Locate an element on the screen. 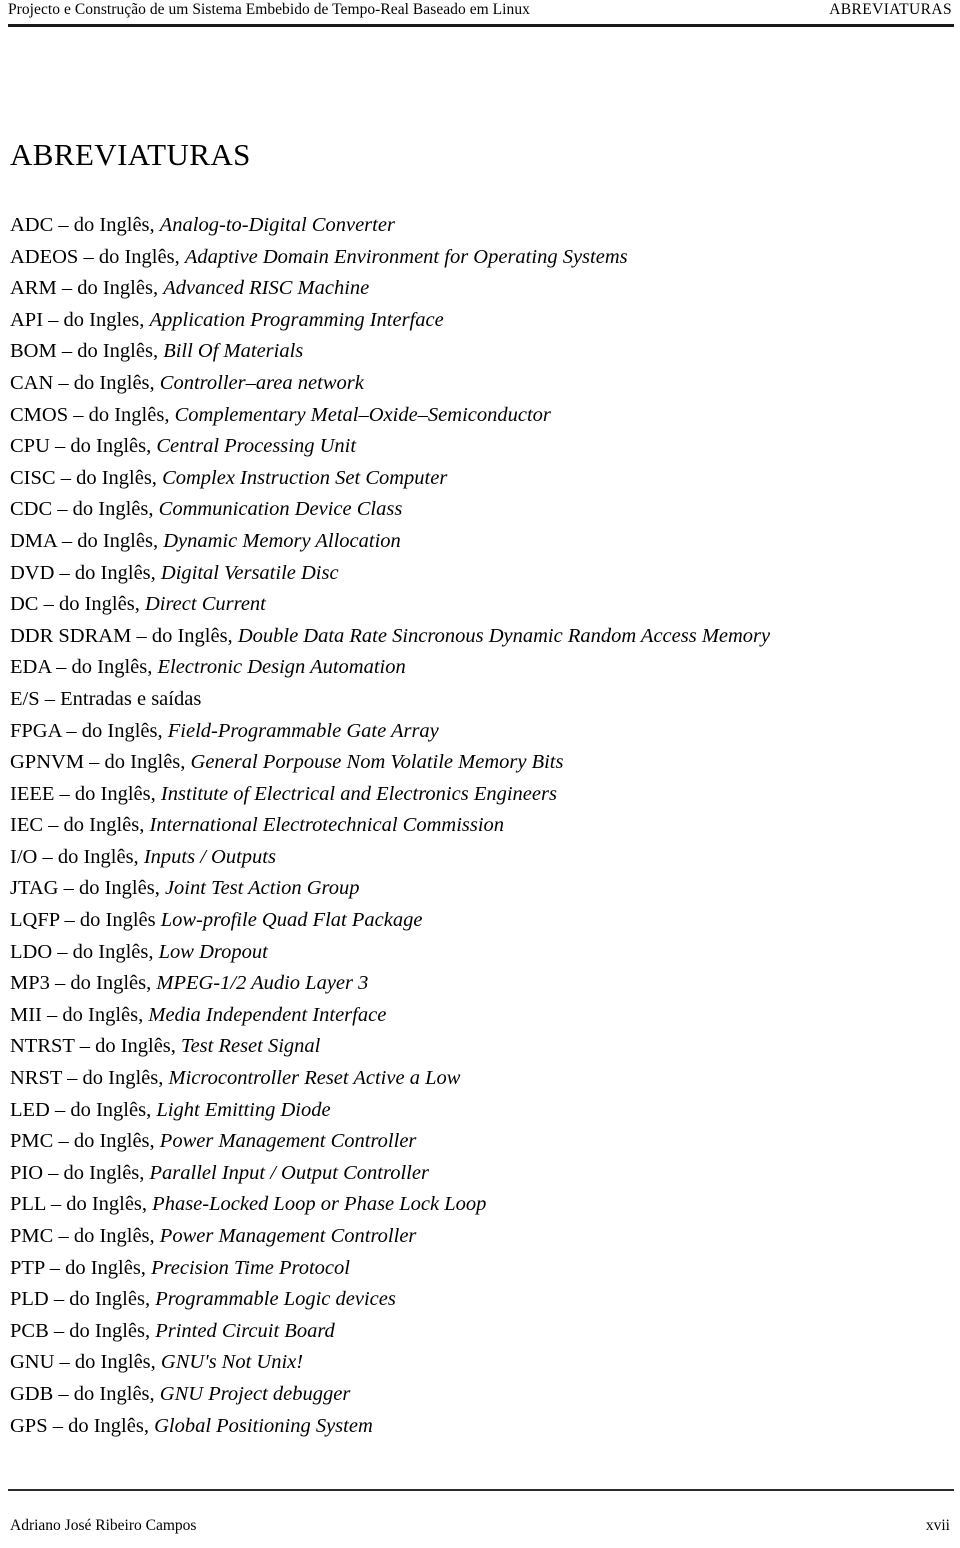 This screenshot has width=960, height=1548. abbreviation-expansion: Light Emitting Diode is located at coordinates (243, 1109).